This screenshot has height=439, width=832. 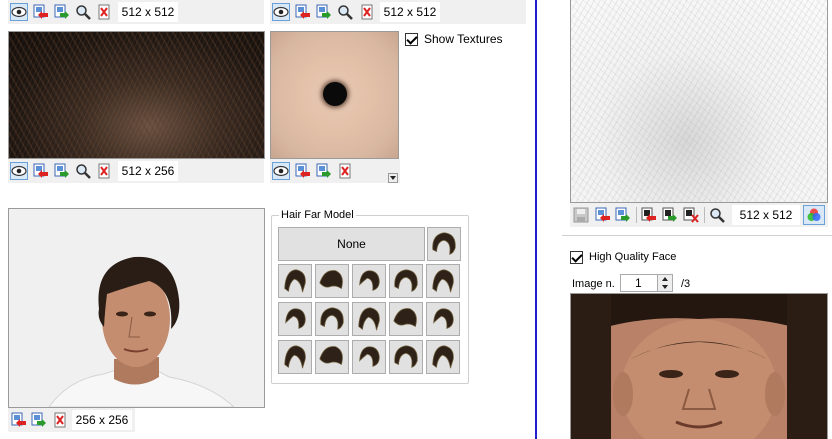 I want to click on image-n-value: 1, so click(x=638, y=283).